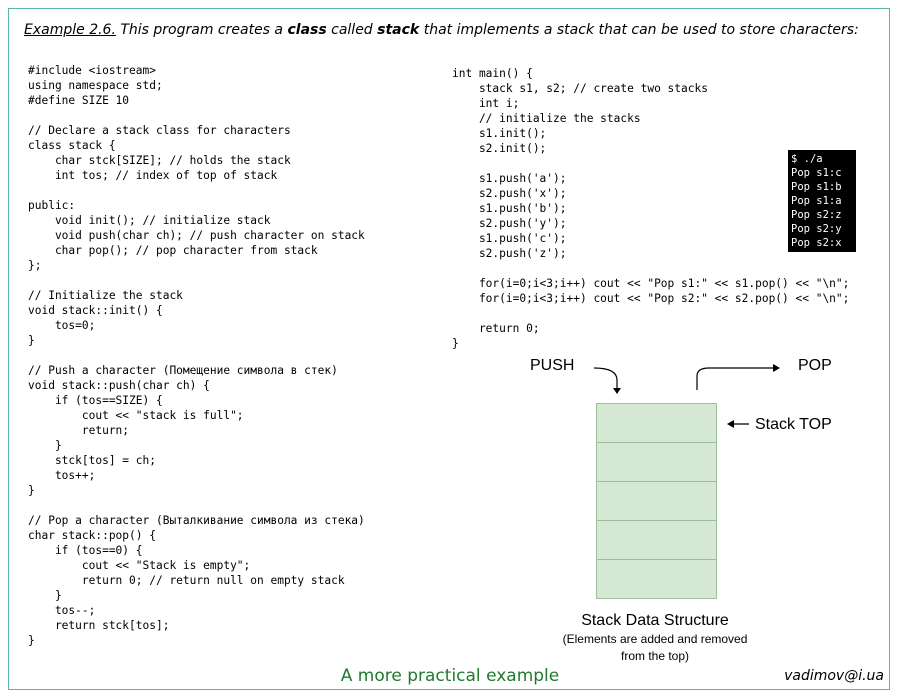 The image size is (900, 700). Describe the element at coordinates (730, 424) in the screenshot. I see `stack-top-arrowhead` at that location.